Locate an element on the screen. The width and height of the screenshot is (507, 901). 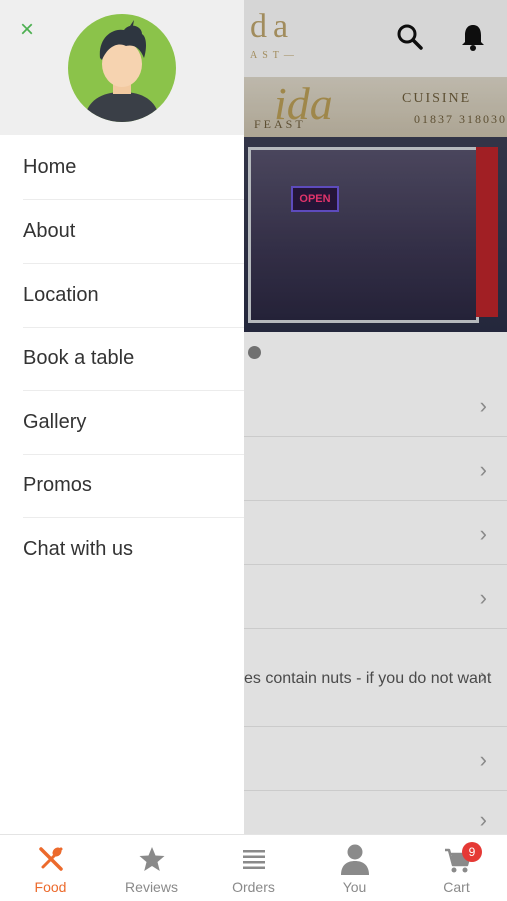
tab-label: You is located at coordinates (354, 887).